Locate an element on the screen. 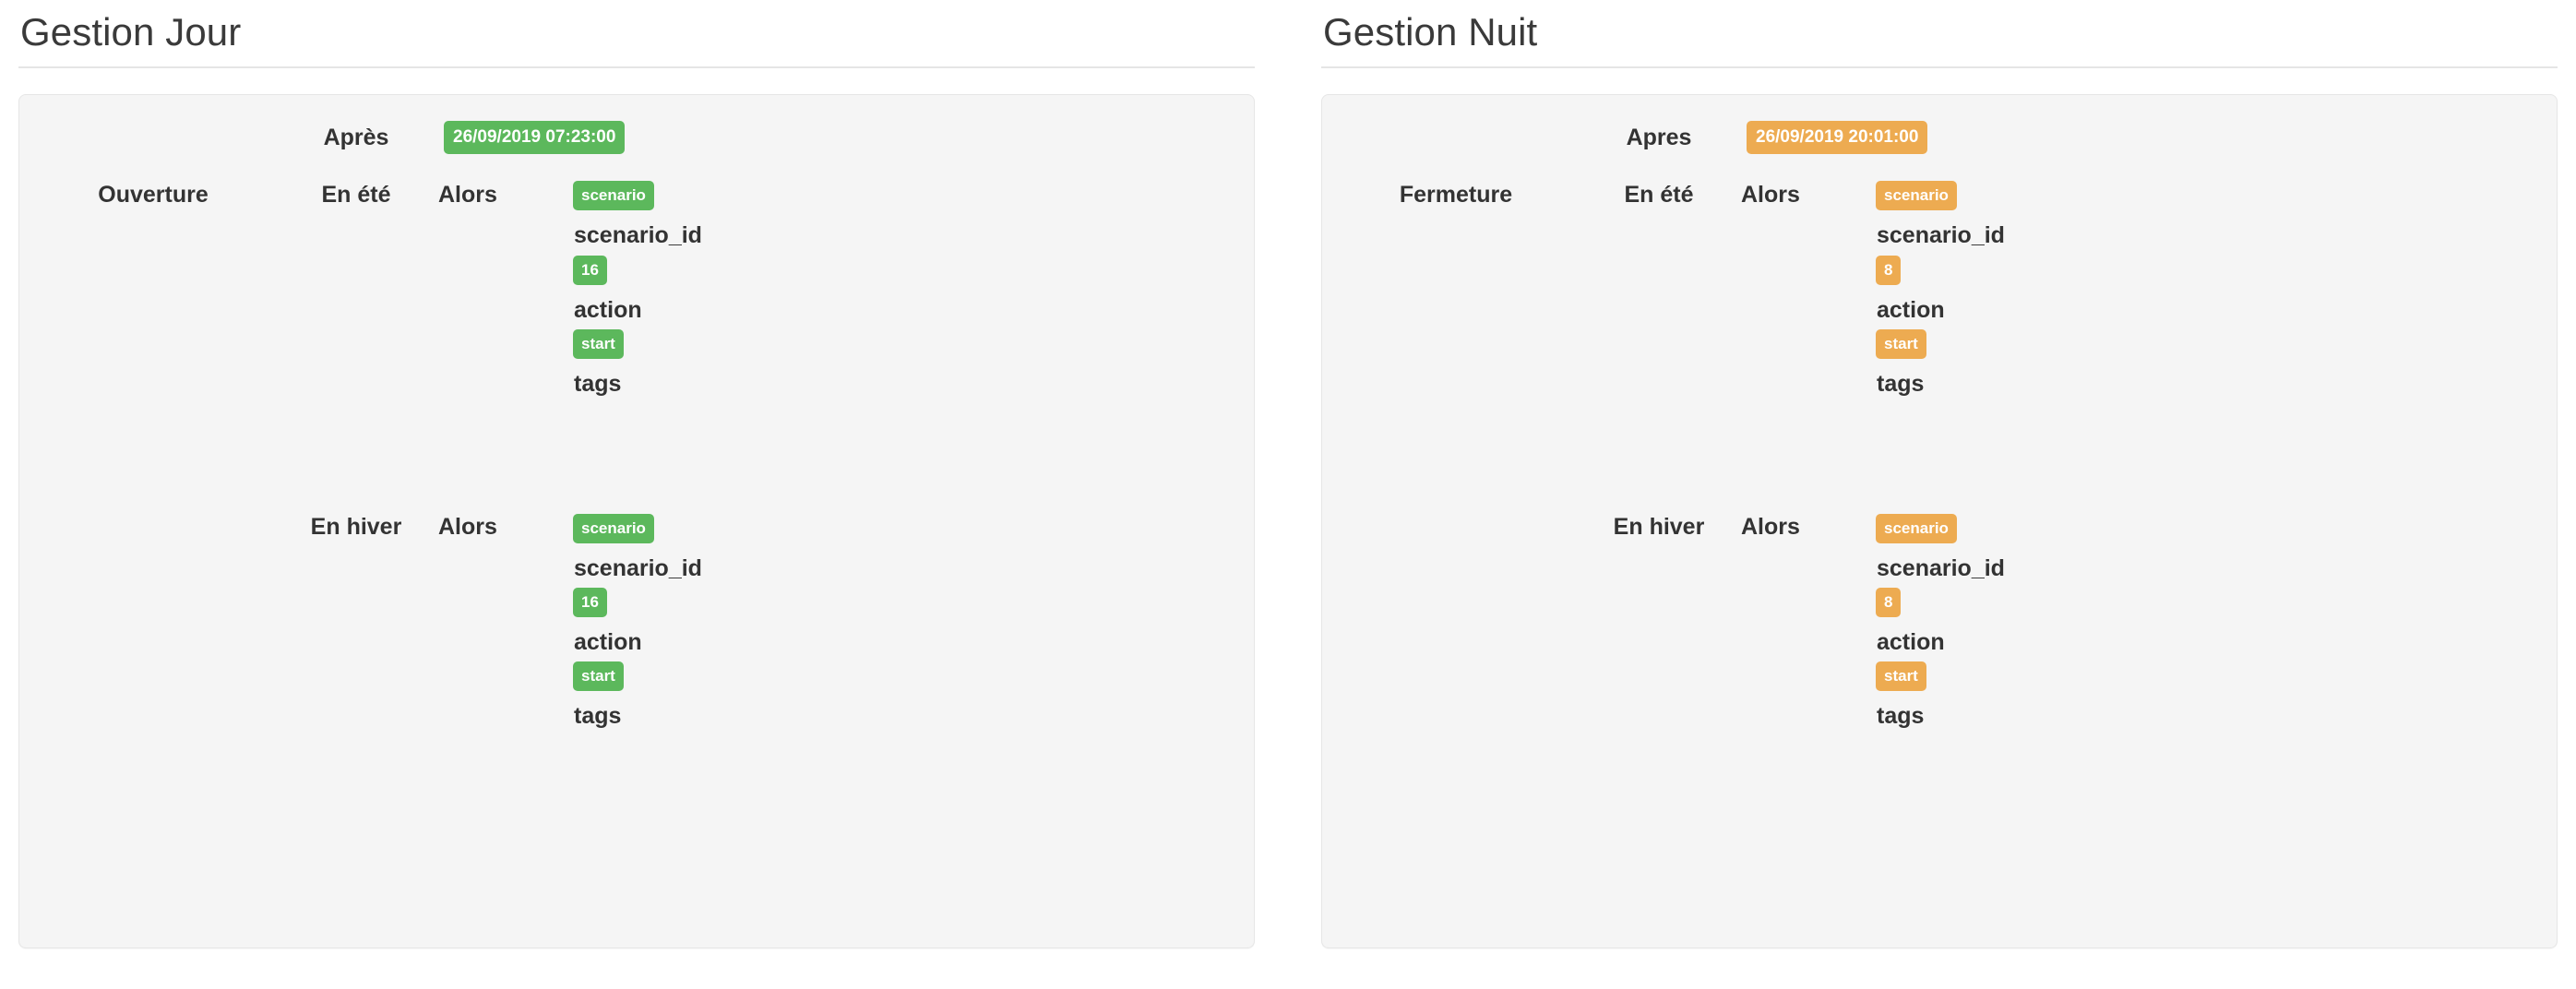  action-key-jour-1: action is located at coordinates (608, 641).